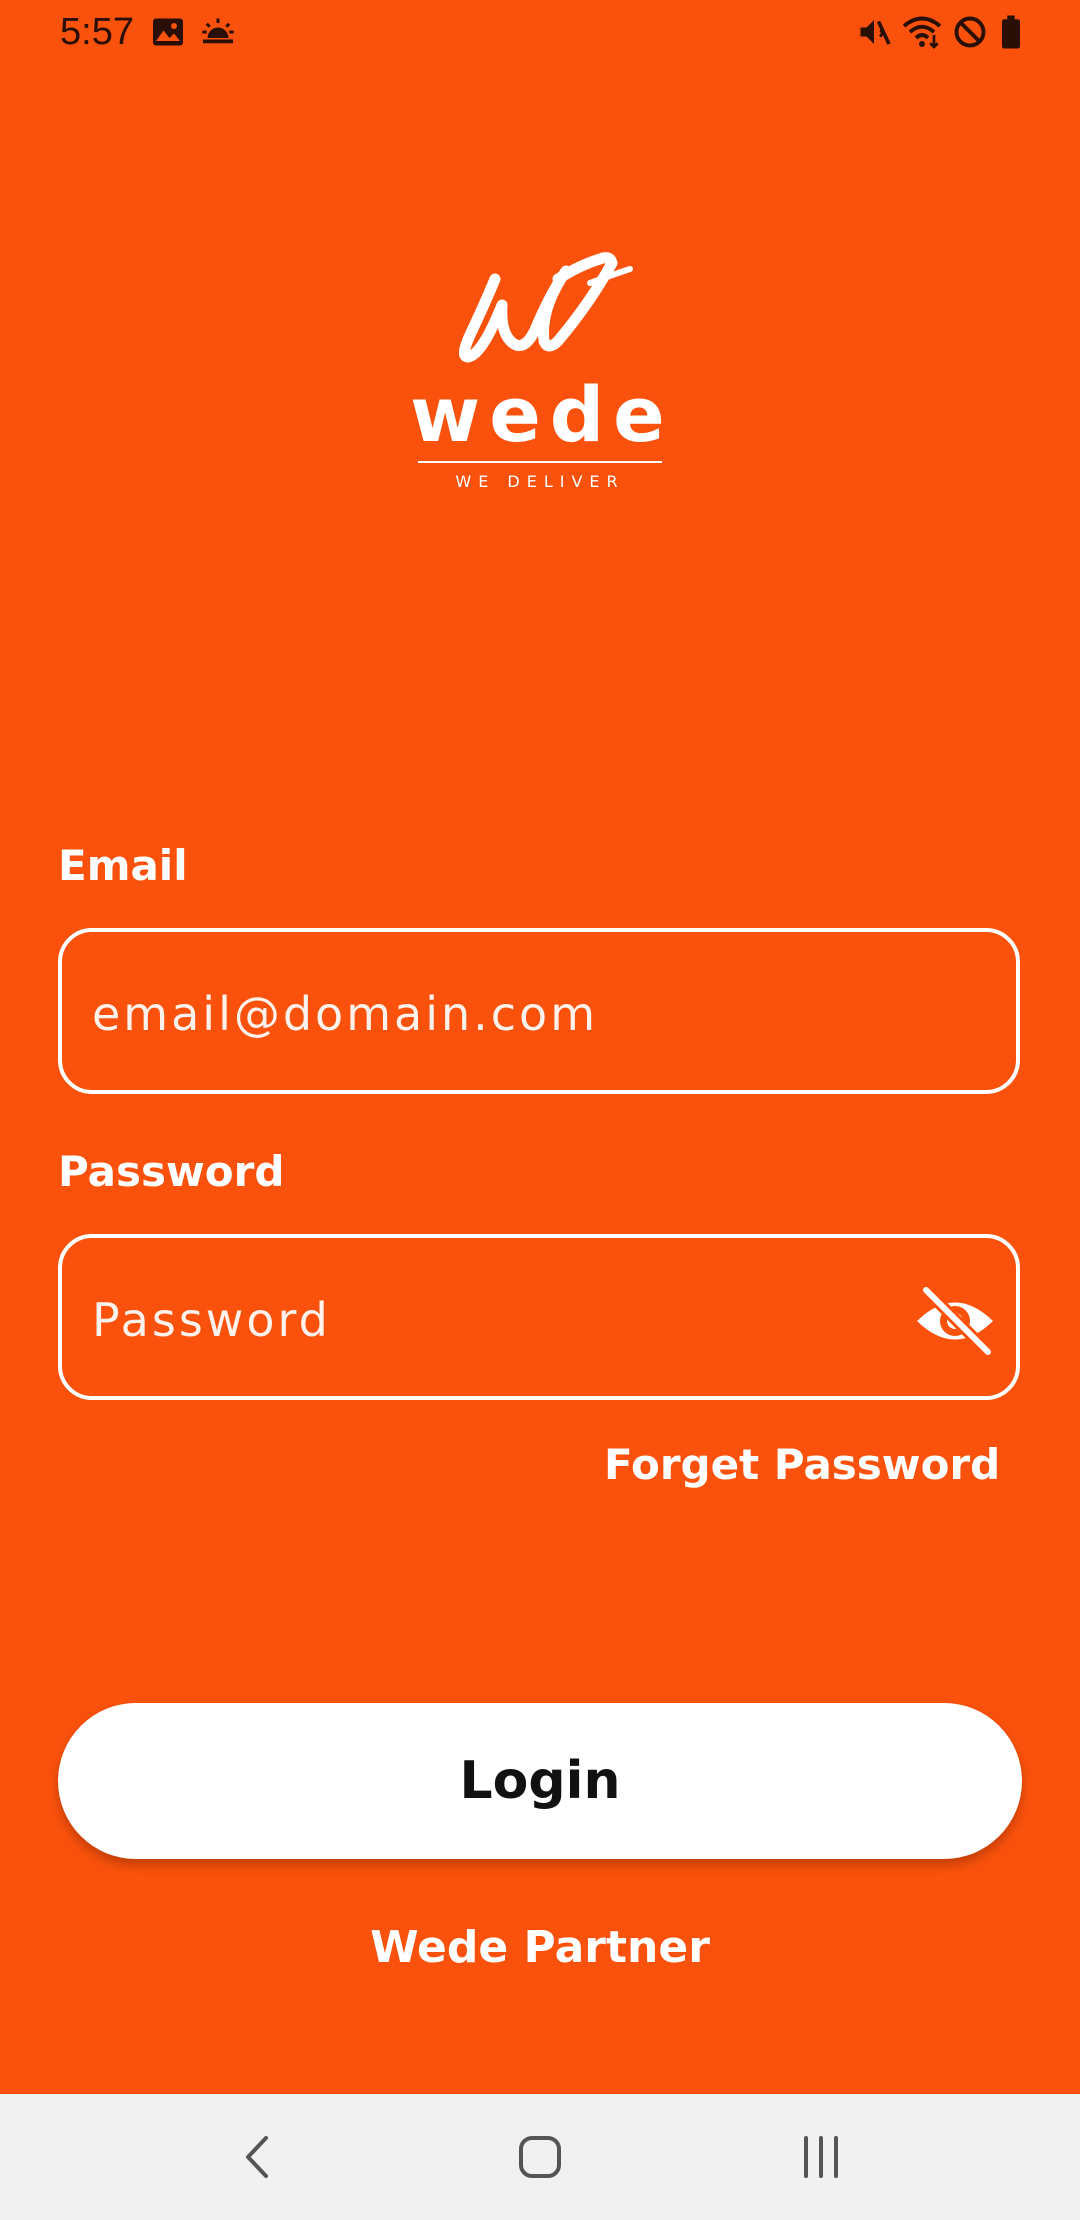  What do you see at coordinates (970, 32) in the screenshot?
I see `do-not-disturb-icon` at bounding box center [970, 32].